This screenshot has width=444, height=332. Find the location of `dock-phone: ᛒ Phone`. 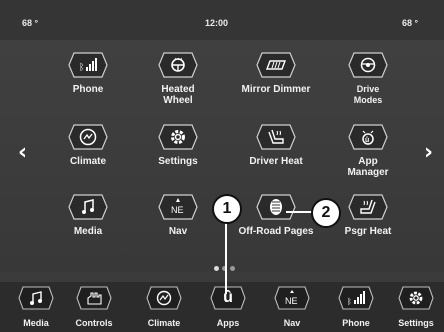

dock-phone: ᛒ Phone is located at coordinates (356, 309).